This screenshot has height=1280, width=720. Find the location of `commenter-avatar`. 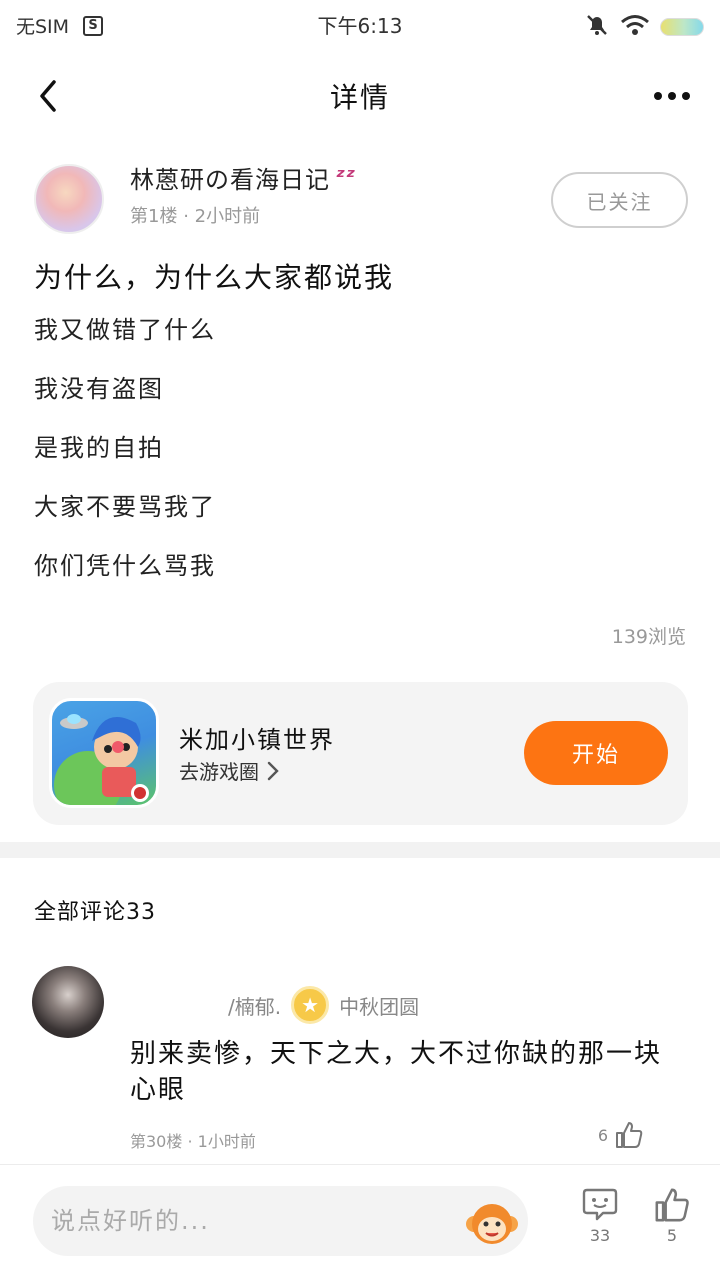

commenter-avatar is located at coordinates (68, 1002).